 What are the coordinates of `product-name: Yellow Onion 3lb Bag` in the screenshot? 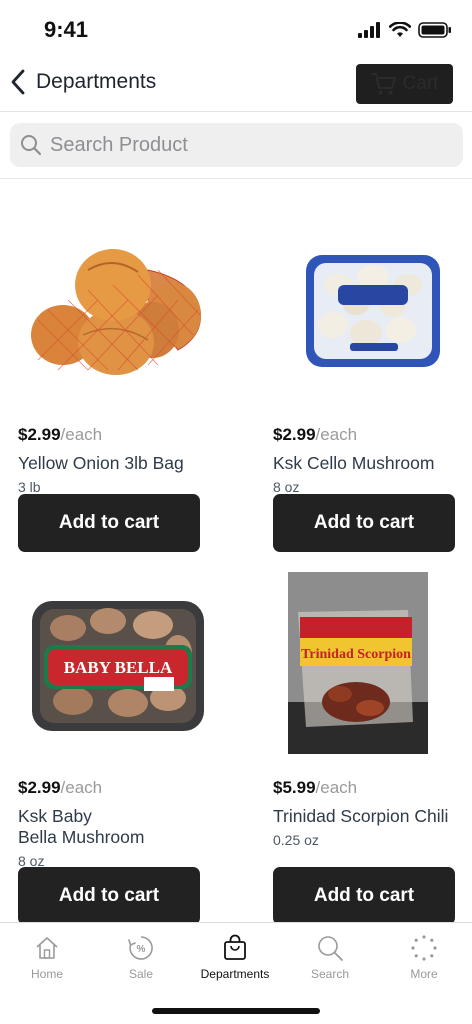 It's located at (123, 463).